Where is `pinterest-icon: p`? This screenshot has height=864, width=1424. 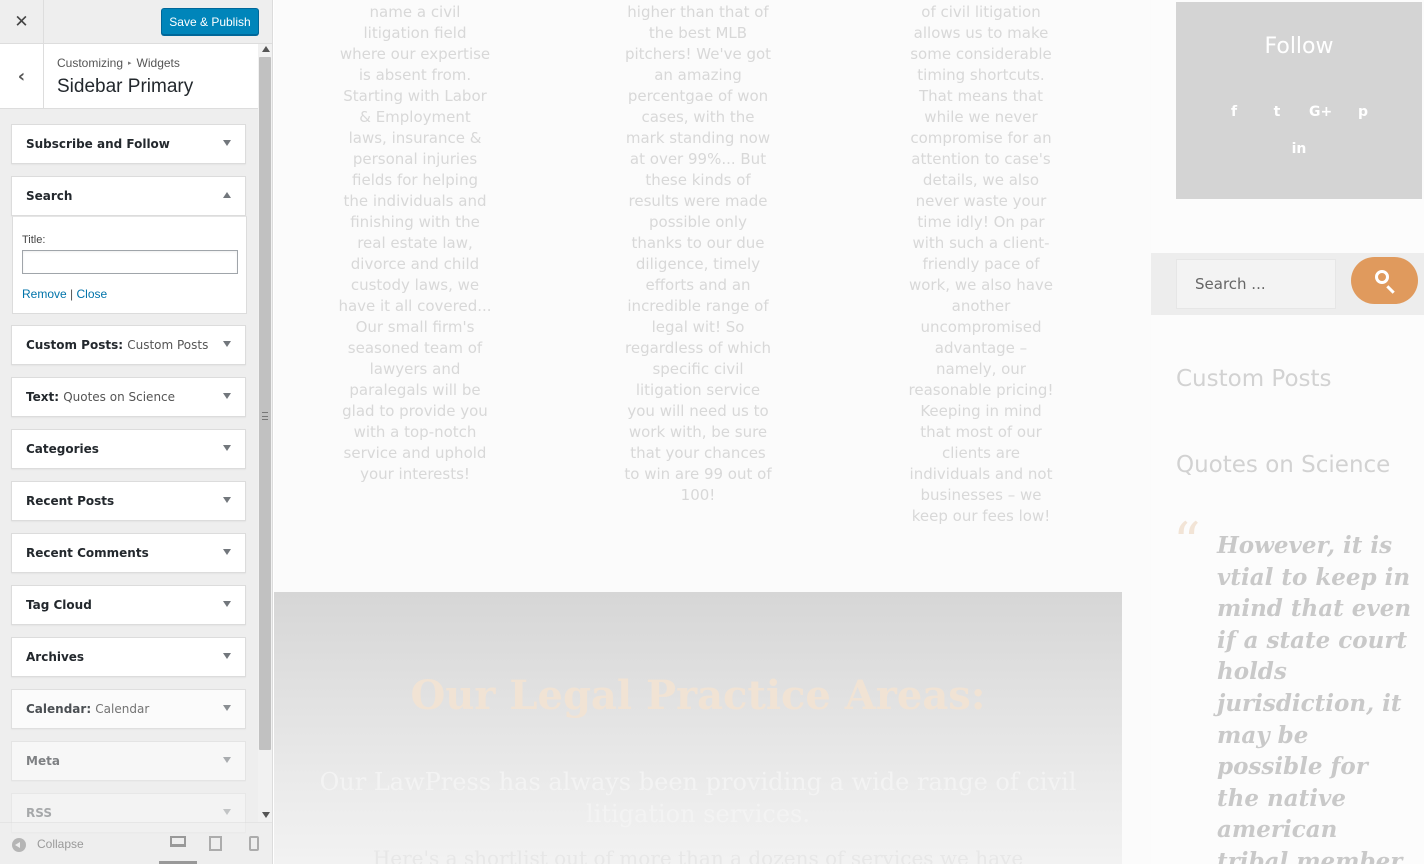 pinterest-icon: p is located at coordinates (1363, 112).